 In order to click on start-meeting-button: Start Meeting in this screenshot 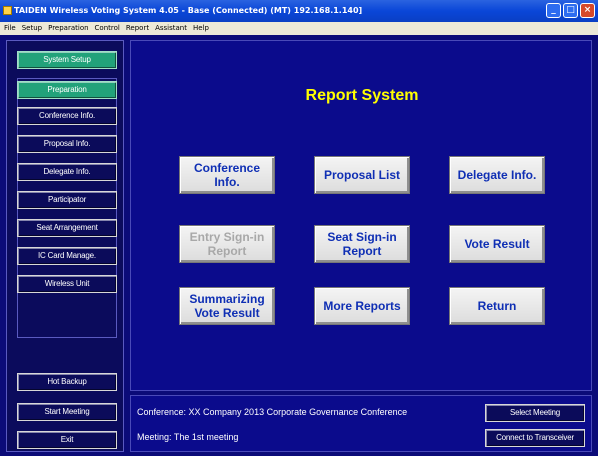, I will do `click(67, 412)`.